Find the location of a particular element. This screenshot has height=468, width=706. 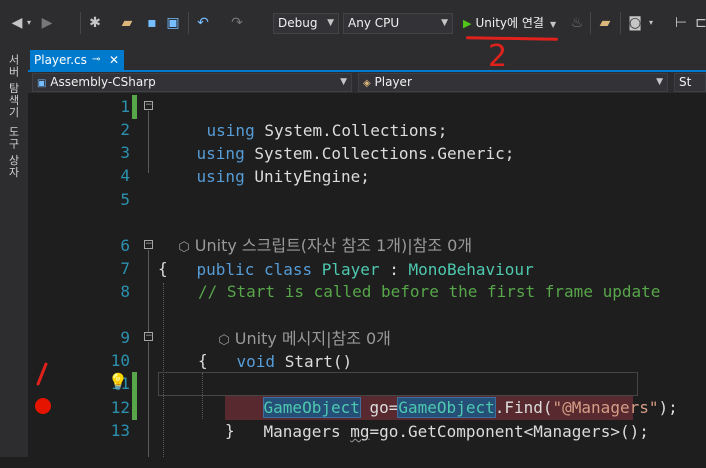

overflow-icon: ⊏ is located at coordinates (699, 23).